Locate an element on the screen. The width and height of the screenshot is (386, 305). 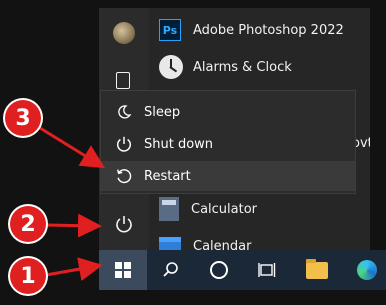
callout-2: 2 is located at coordinates (28, 224).